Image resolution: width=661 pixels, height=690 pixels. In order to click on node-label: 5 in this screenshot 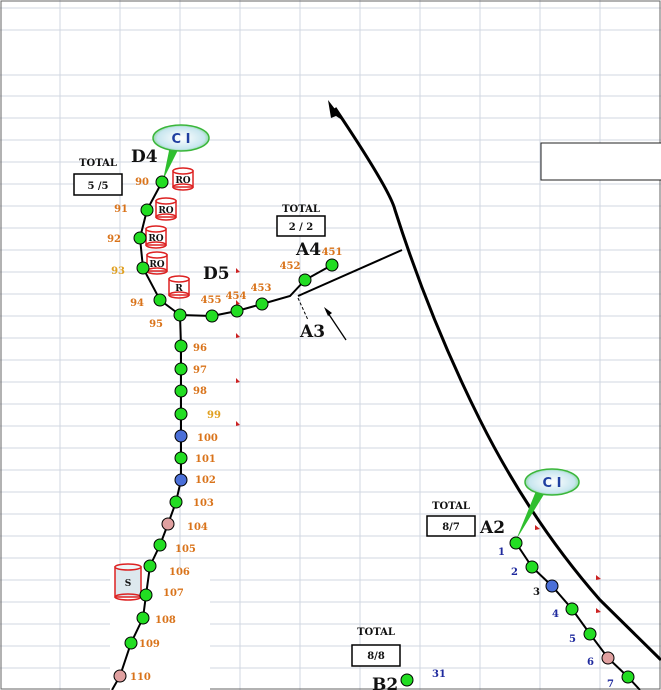, I will do `click(572, 639)`.